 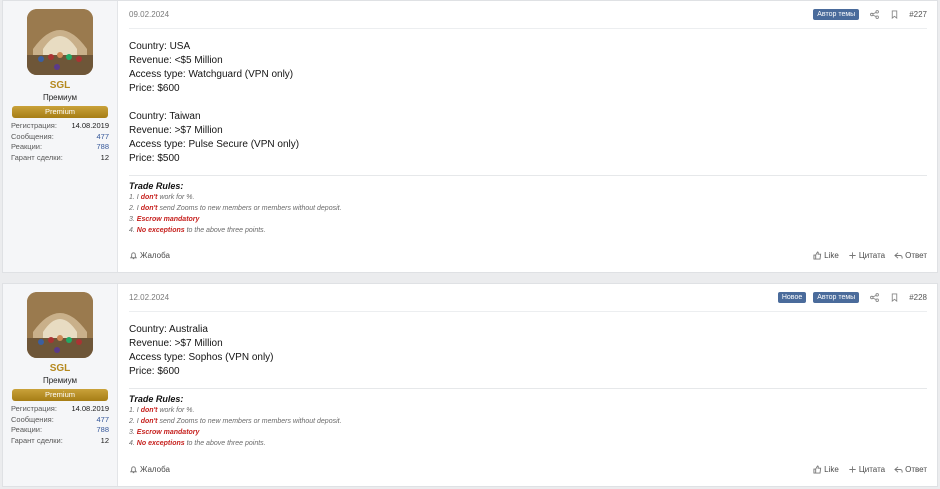 I want to click on offer-line: Access type: Sophos (VPN only), so click(x=201, y=357).